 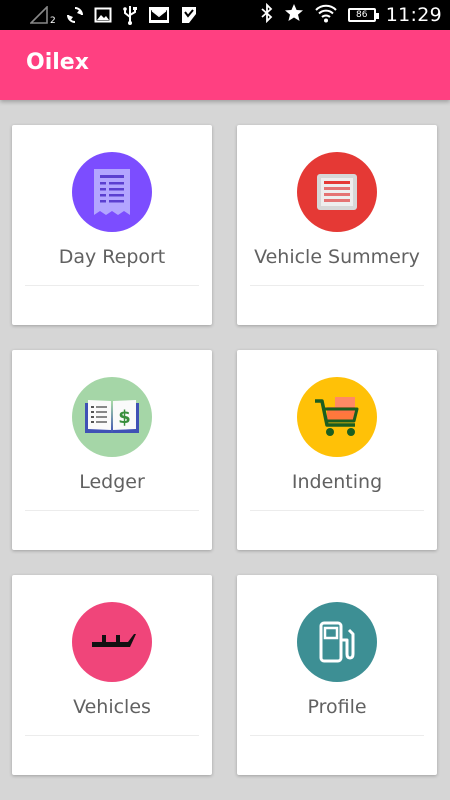 What do you see at coordinates (337, 257) in the screenshot?
I see `vehicle-summery-label: Vehicle Summery` at bounding box center [337, 257].